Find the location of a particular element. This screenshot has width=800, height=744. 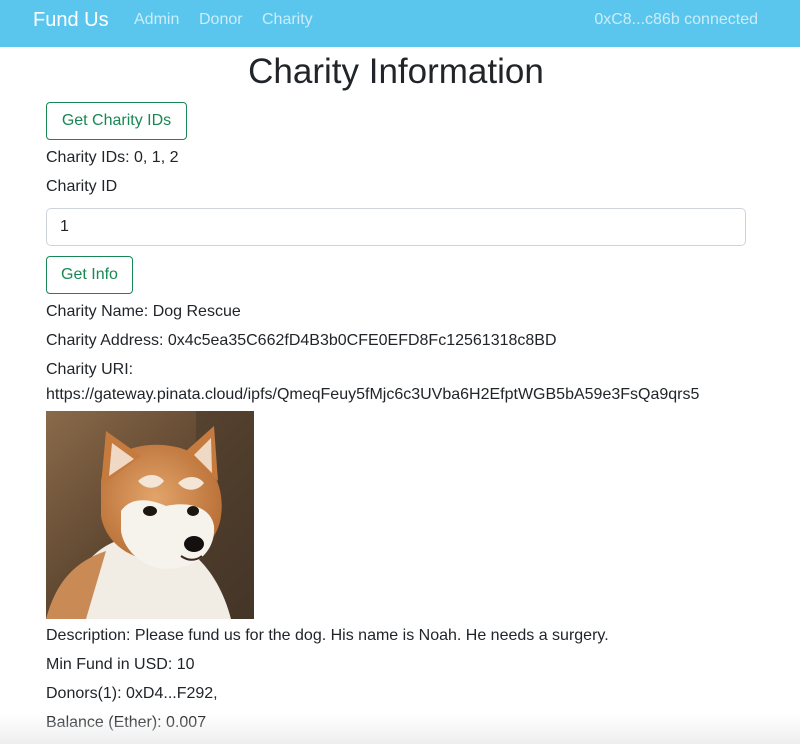

charity-name: Charity Name: Dog Rescue is located at coordinates (143, 311).